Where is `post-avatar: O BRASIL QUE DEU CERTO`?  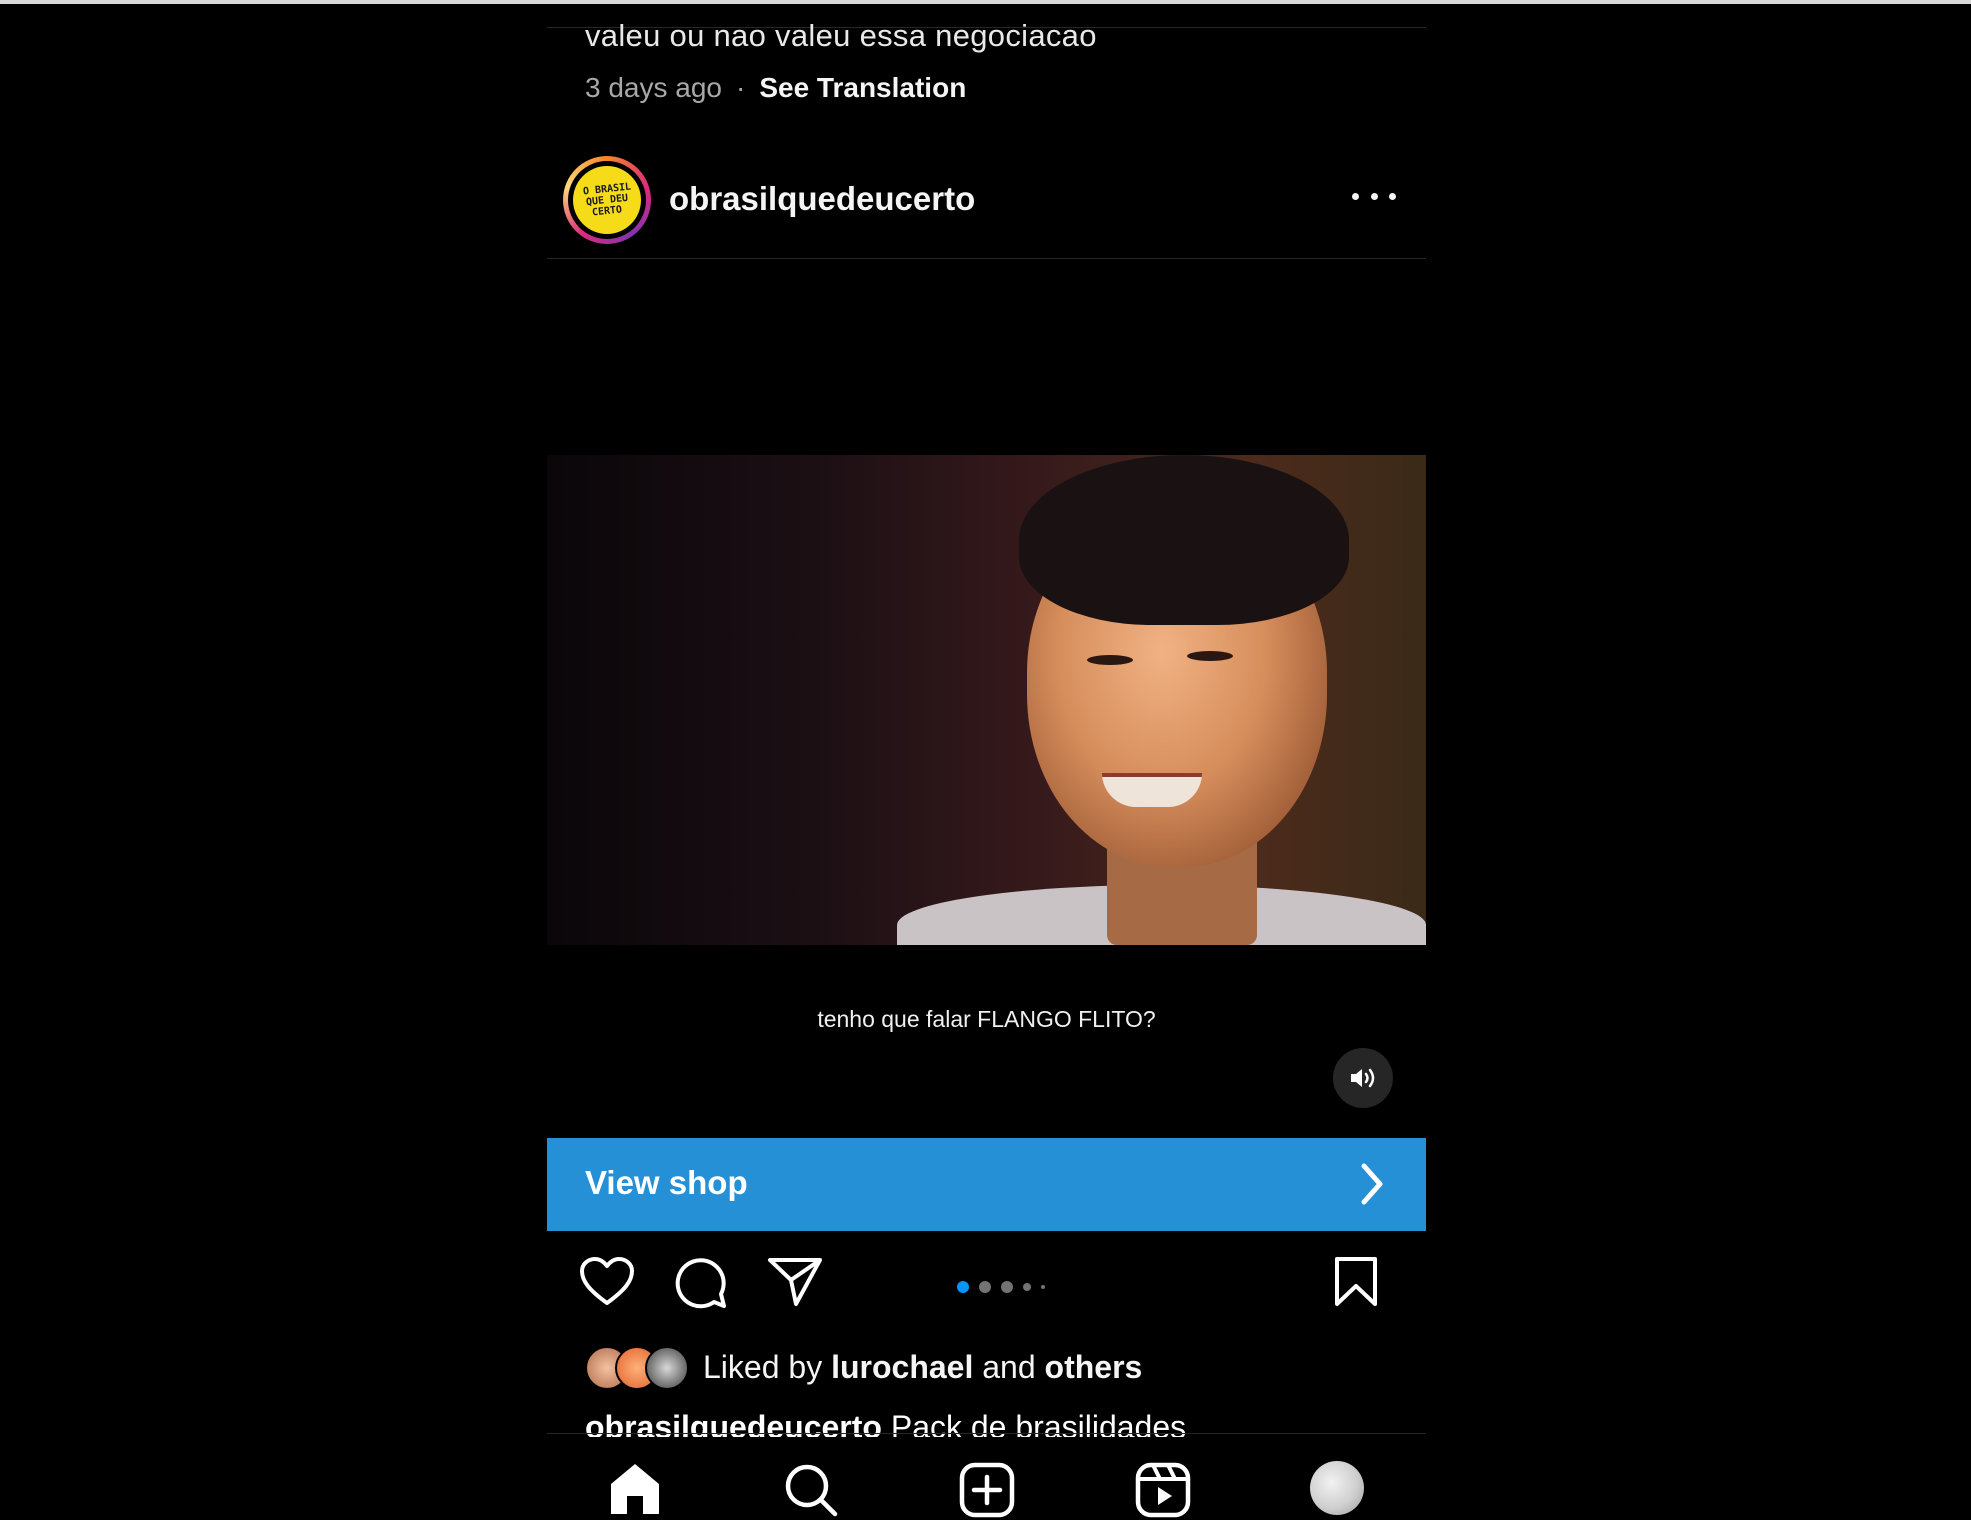
post-avatar: O BRASIL QUE DEU CERTO is located at coordinates (607, 200).